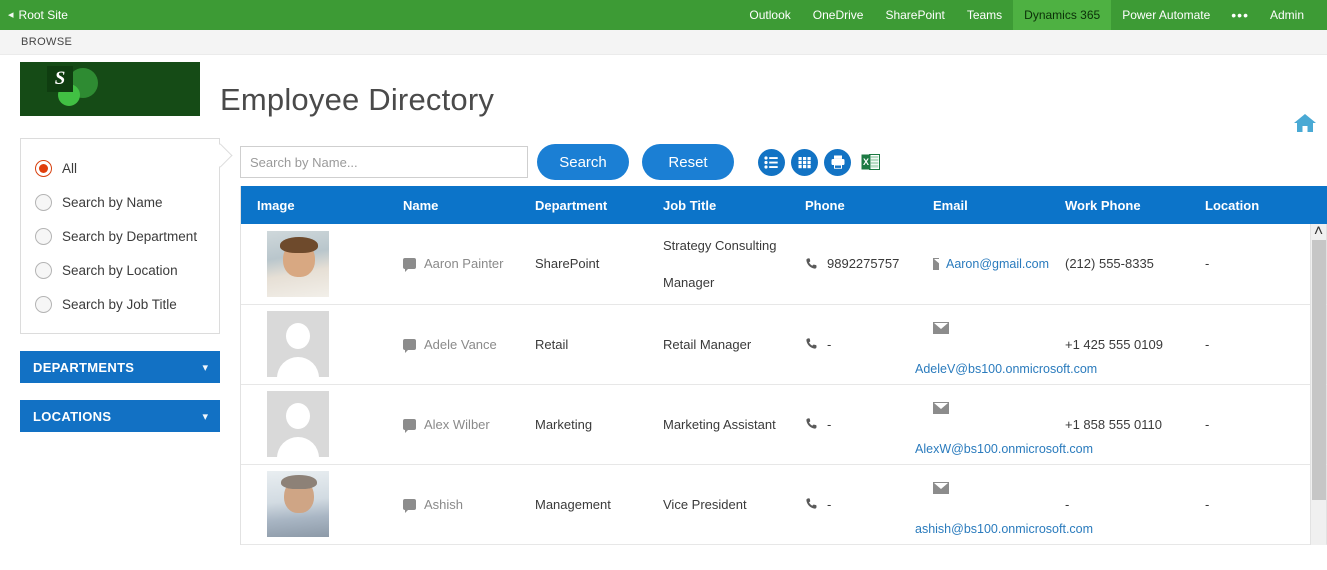  Describe the element at coordinates (1006, 369) in the screenshot. I see `email-link: AdeleV@bs100.onmicrosoft.com` at that location.